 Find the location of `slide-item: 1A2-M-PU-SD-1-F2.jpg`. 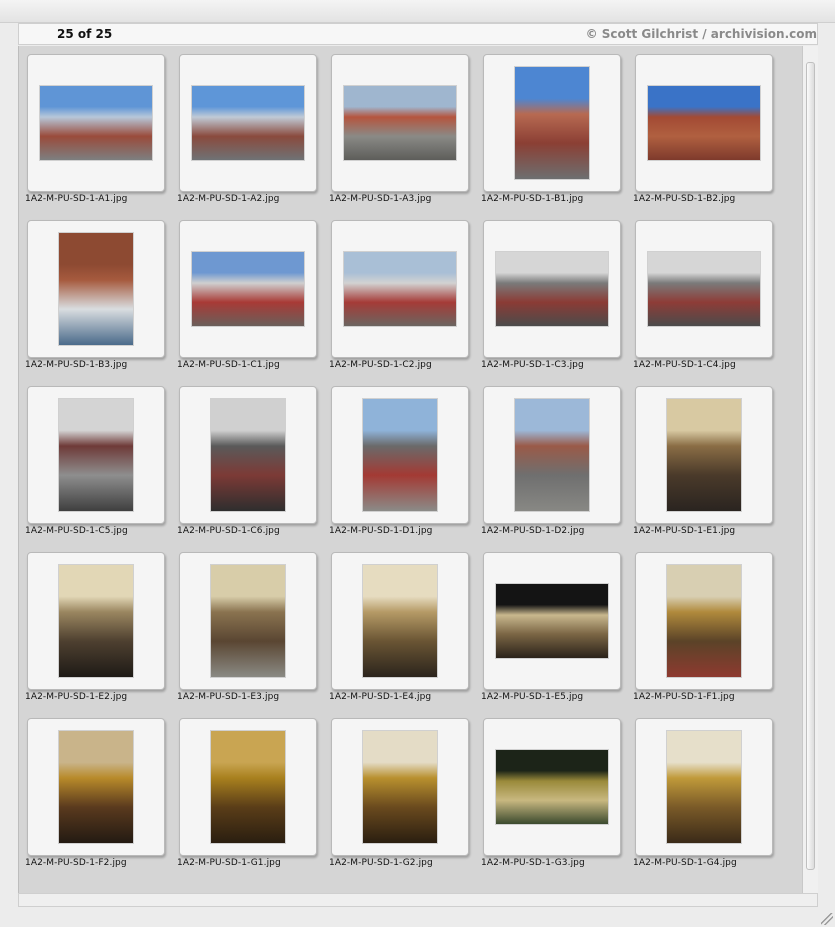

slide-item: 1A2-M-PU-SD-1-F2.jpg is located at coordinates (101, 799).